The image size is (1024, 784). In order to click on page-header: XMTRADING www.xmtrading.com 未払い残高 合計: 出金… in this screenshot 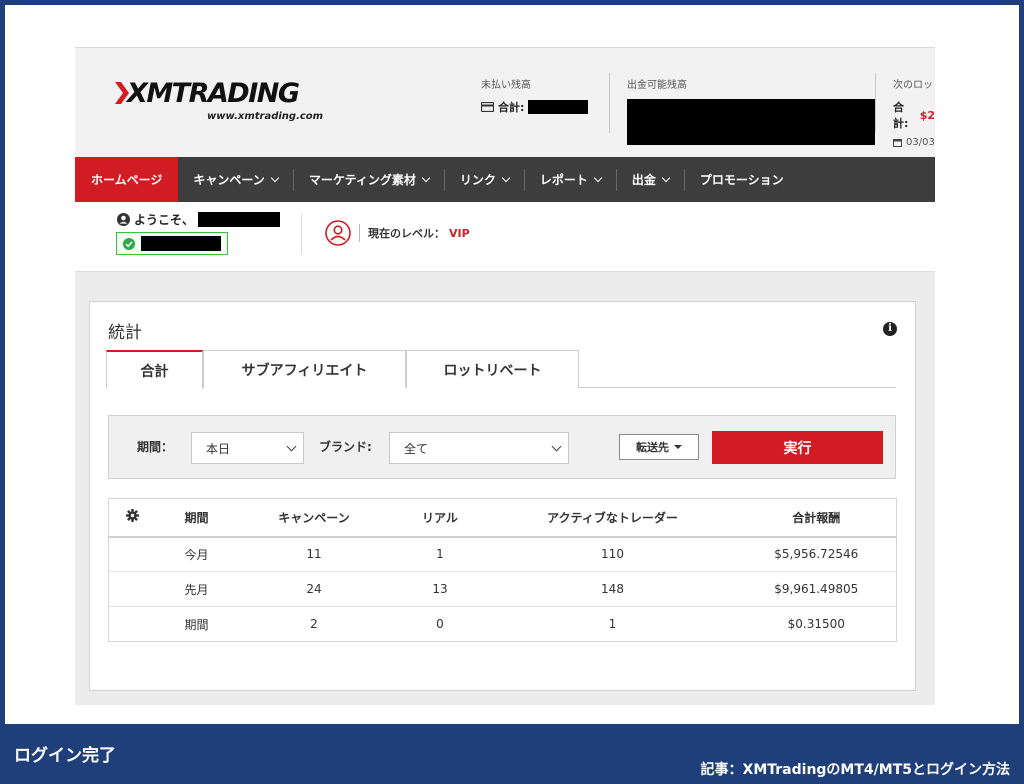, I will do `click(505, 102)`.